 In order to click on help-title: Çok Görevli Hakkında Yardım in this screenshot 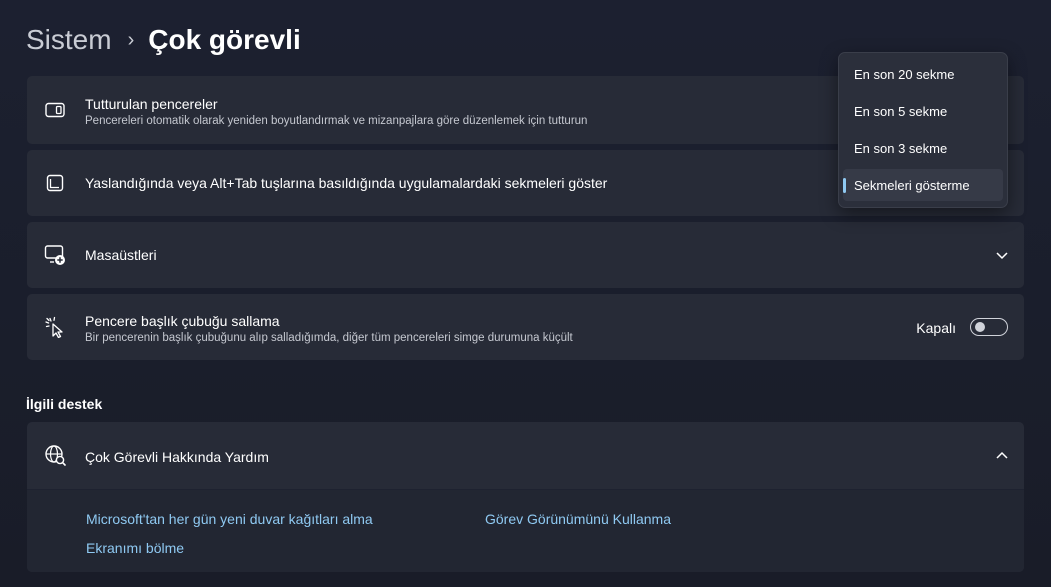, I will do `click(177, 457)`.